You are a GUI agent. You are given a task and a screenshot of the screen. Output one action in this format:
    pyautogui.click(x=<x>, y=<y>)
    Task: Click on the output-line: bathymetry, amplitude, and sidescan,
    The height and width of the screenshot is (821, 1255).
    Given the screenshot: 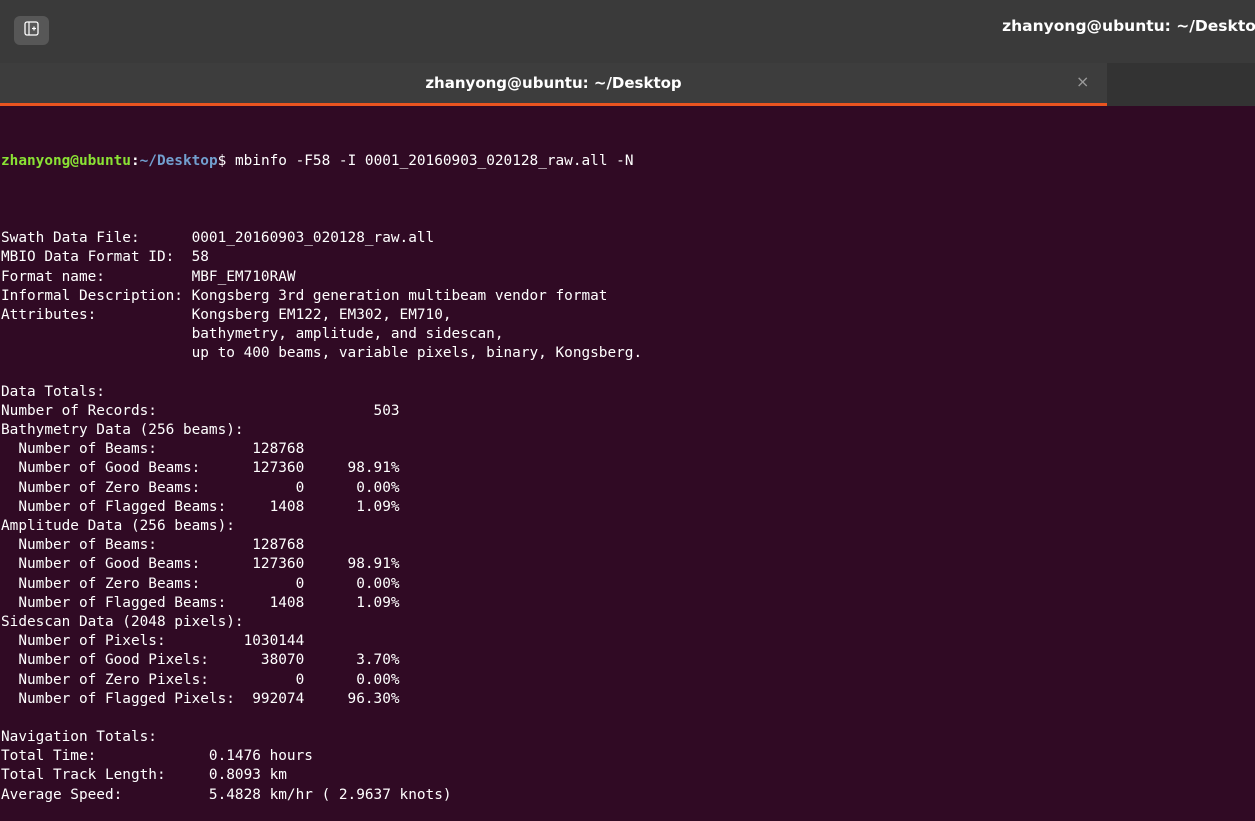 What is the action you would take?
    pyautogui.click(x=252, y=334)
    